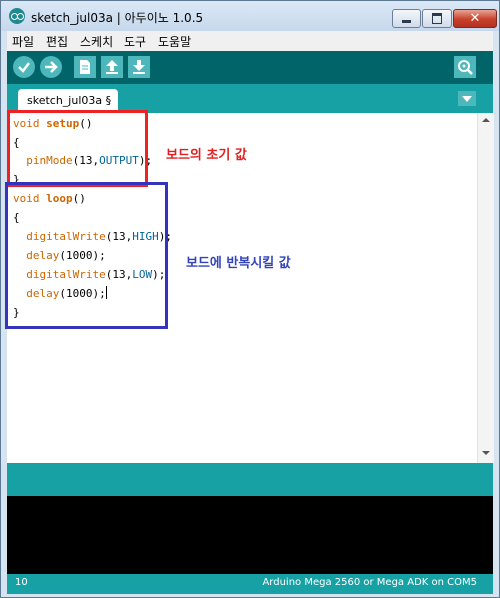 Image resolution: width=500 pixels, height=598 pixels. I want to click on menu-bar: 파일 편집 스케치 도구 도움말, so click(250, 41).